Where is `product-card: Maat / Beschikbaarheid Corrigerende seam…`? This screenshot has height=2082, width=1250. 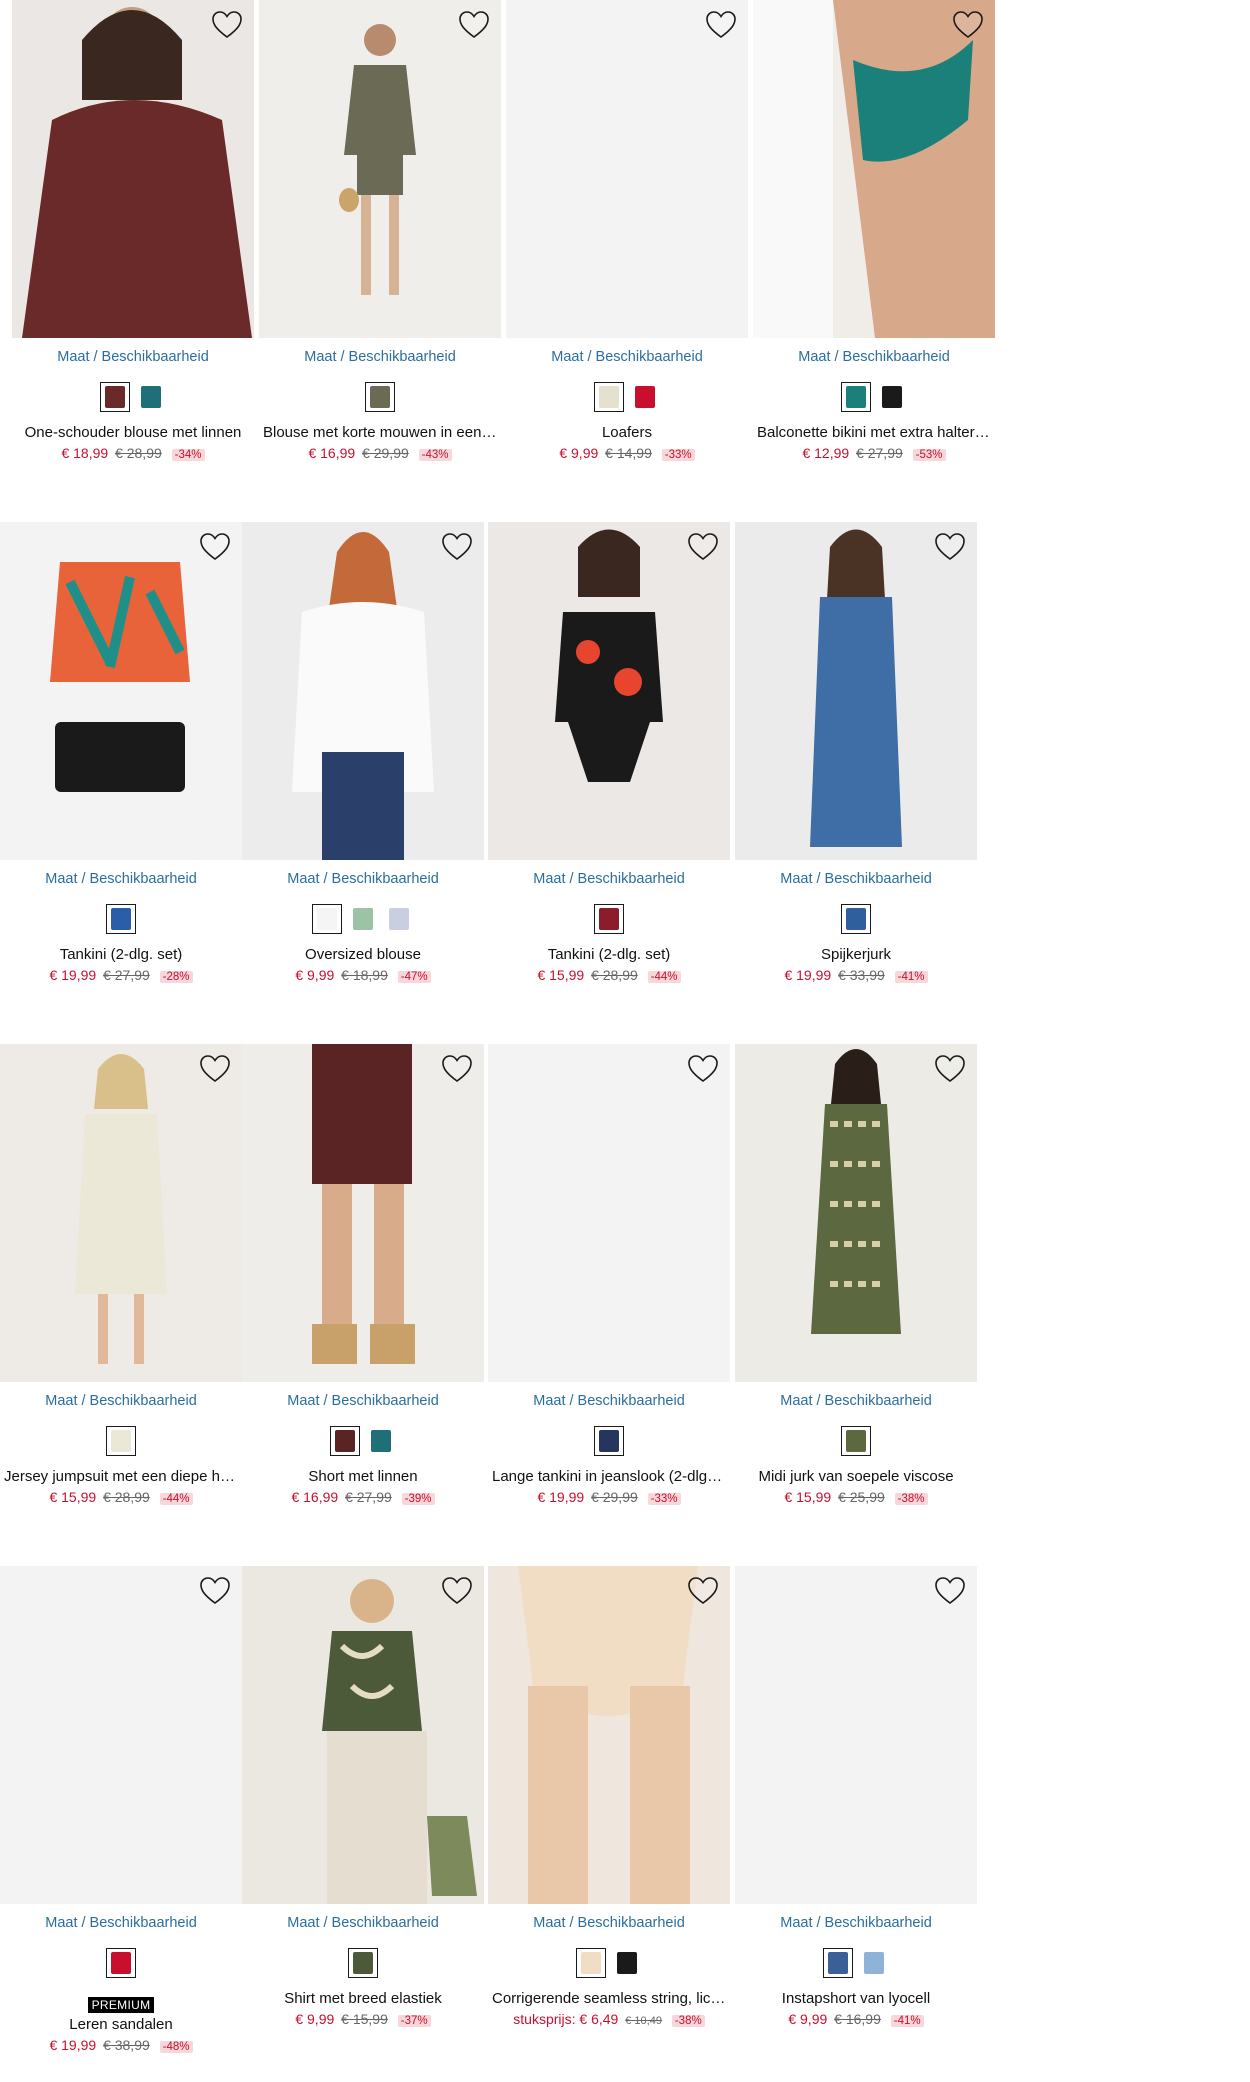
product-card: Maat / Beschikbaarheid Corrigerende seam… is located at coordinates (609, 1801).